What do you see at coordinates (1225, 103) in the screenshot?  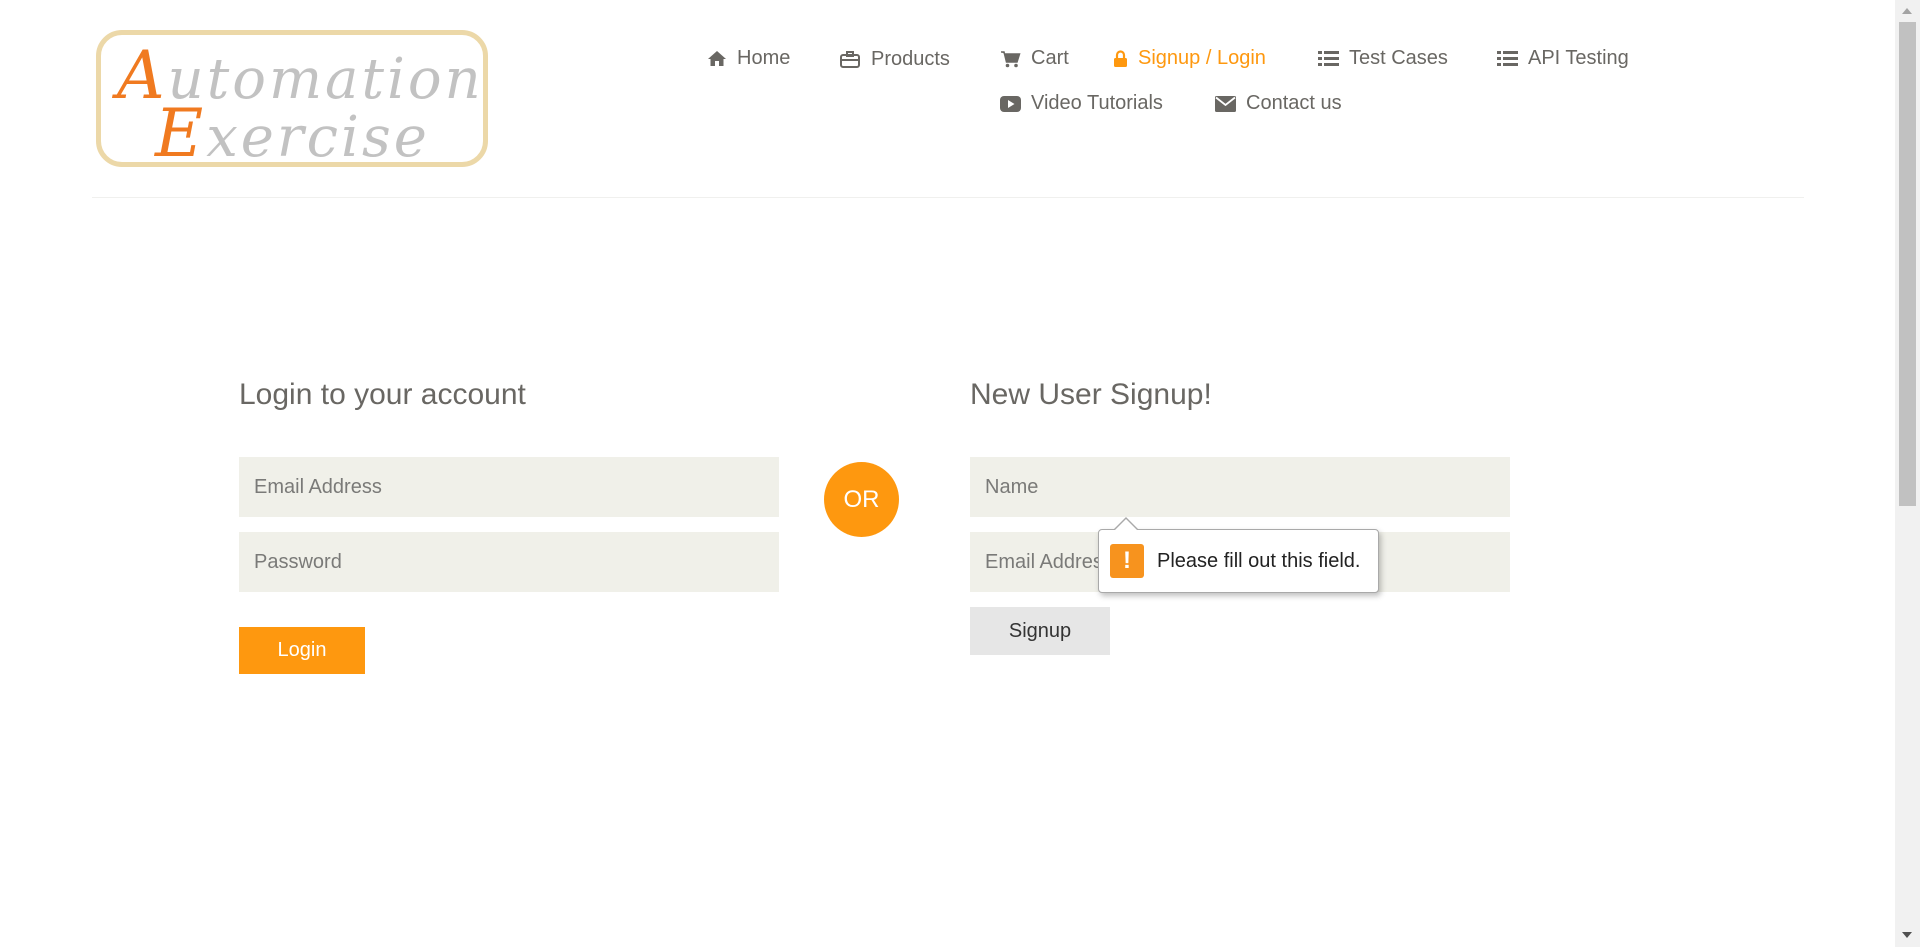 I see `envelope-icon` at bounding box center [1225, 103].